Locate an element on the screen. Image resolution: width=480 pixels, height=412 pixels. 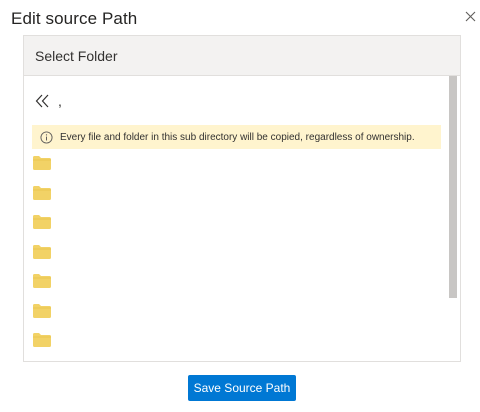
path-nav: , is located at coordinates (48, 101).